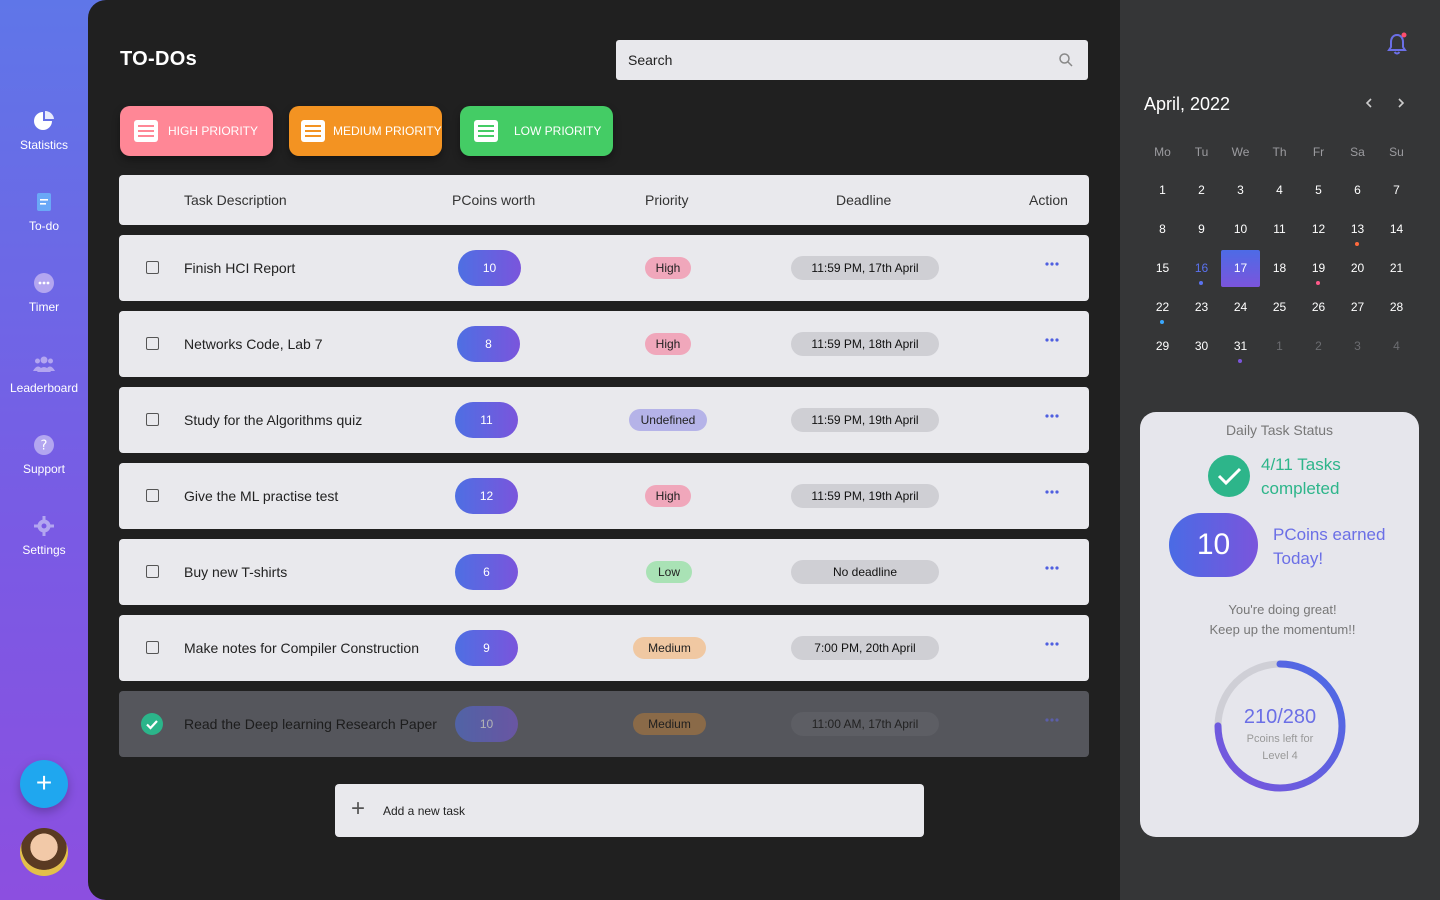  I want to click on priority-badge: Medium, so click(669, 724).